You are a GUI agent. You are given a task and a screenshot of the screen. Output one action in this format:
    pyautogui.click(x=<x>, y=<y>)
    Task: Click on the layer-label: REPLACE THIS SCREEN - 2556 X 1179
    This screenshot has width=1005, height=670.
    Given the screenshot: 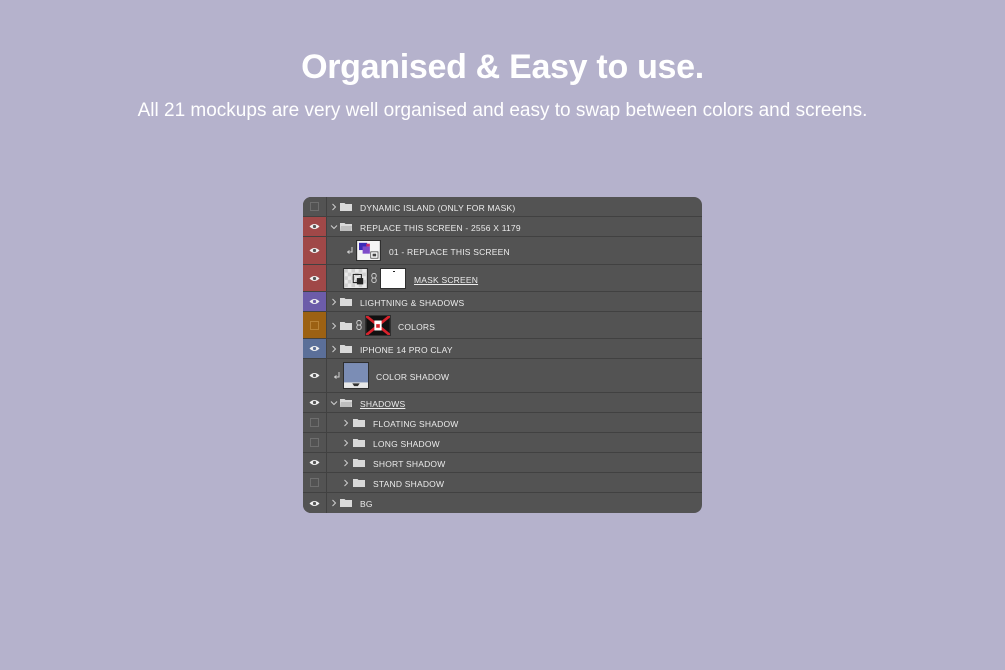 What is the action you would take?
    pyautogui.click(x=440, y=228)
    